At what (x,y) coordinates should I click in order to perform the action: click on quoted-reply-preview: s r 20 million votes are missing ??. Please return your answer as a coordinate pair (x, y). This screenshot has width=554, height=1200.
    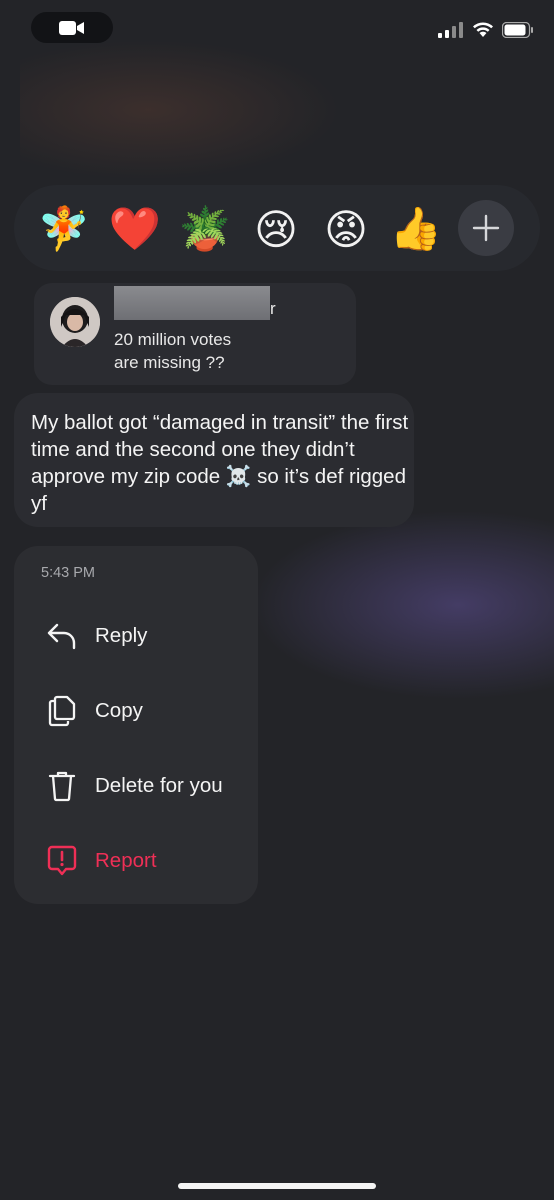
    Looking at the image, I should click on (195, 334).